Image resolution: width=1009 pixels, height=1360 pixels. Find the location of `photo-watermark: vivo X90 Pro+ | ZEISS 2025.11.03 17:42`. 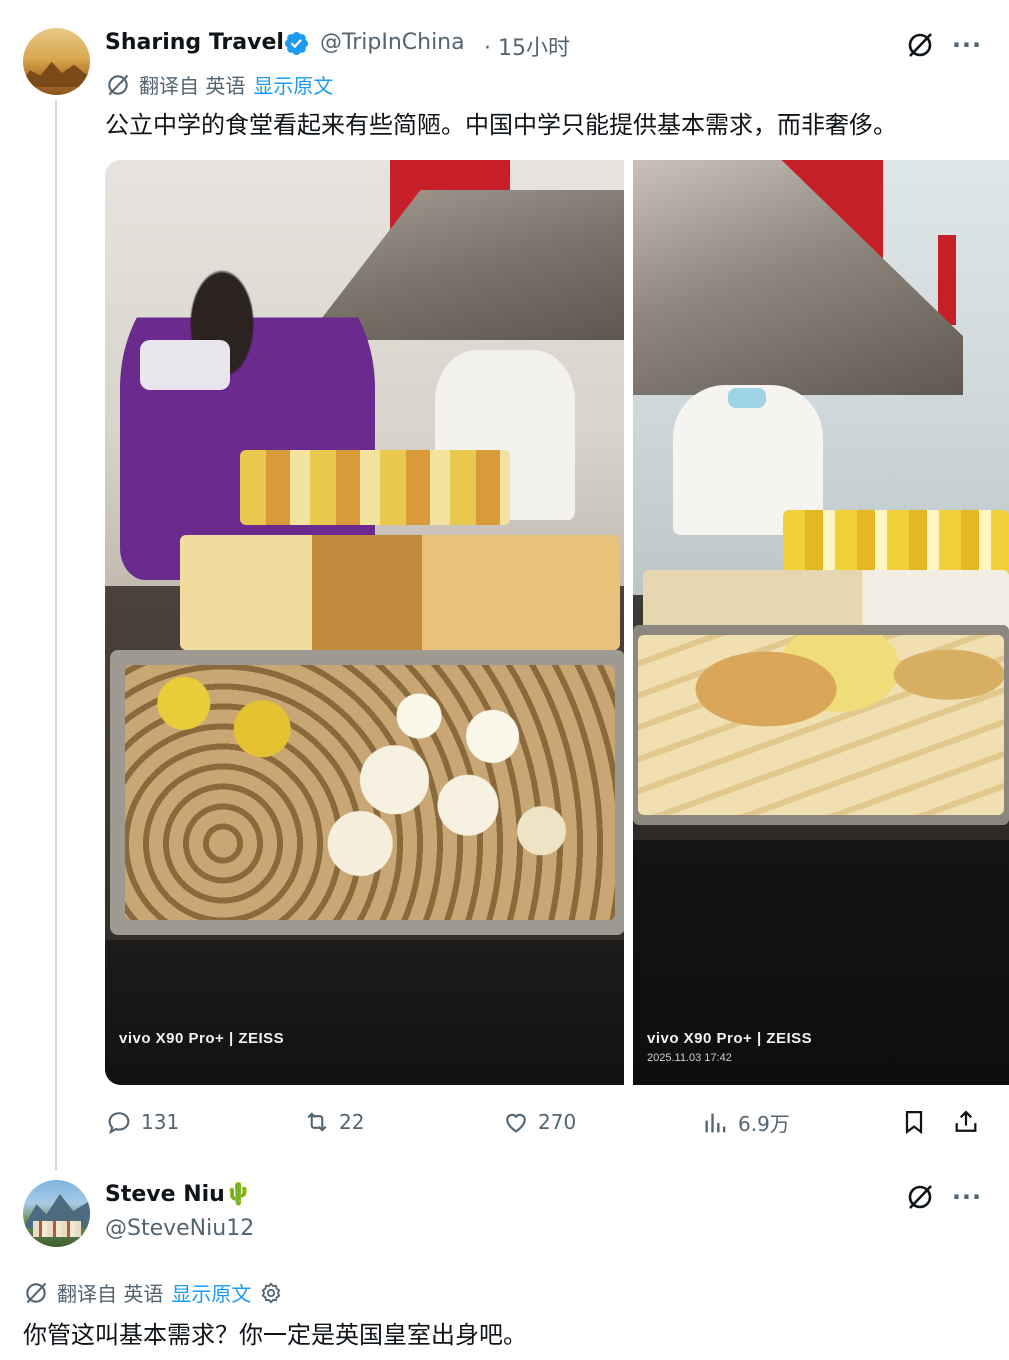

photo-watermark: vivo X90 Pro+ | ZEISS 2025.11.03 17:42 is located at coordinates (729, 1047).